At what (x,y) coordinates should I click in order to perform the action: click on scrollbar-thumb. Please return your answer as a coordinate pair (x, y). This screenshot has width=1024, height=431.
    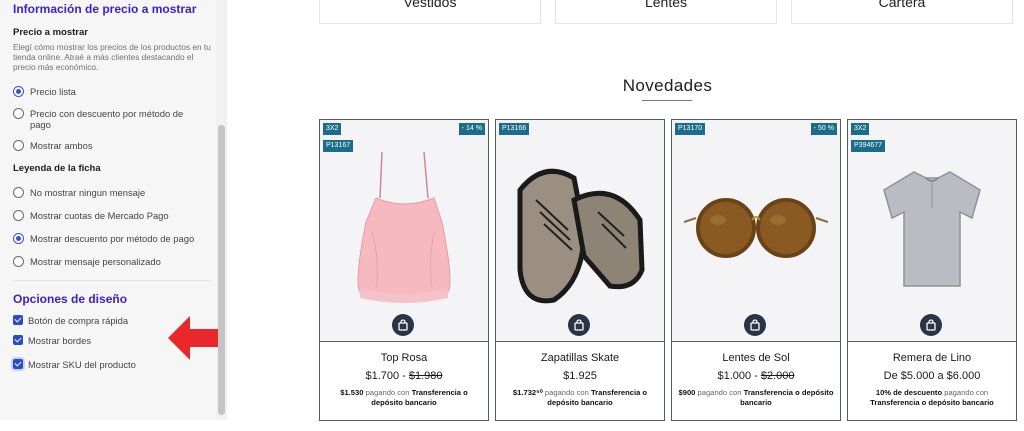
    Looking at the image, I should click on (221, 270).